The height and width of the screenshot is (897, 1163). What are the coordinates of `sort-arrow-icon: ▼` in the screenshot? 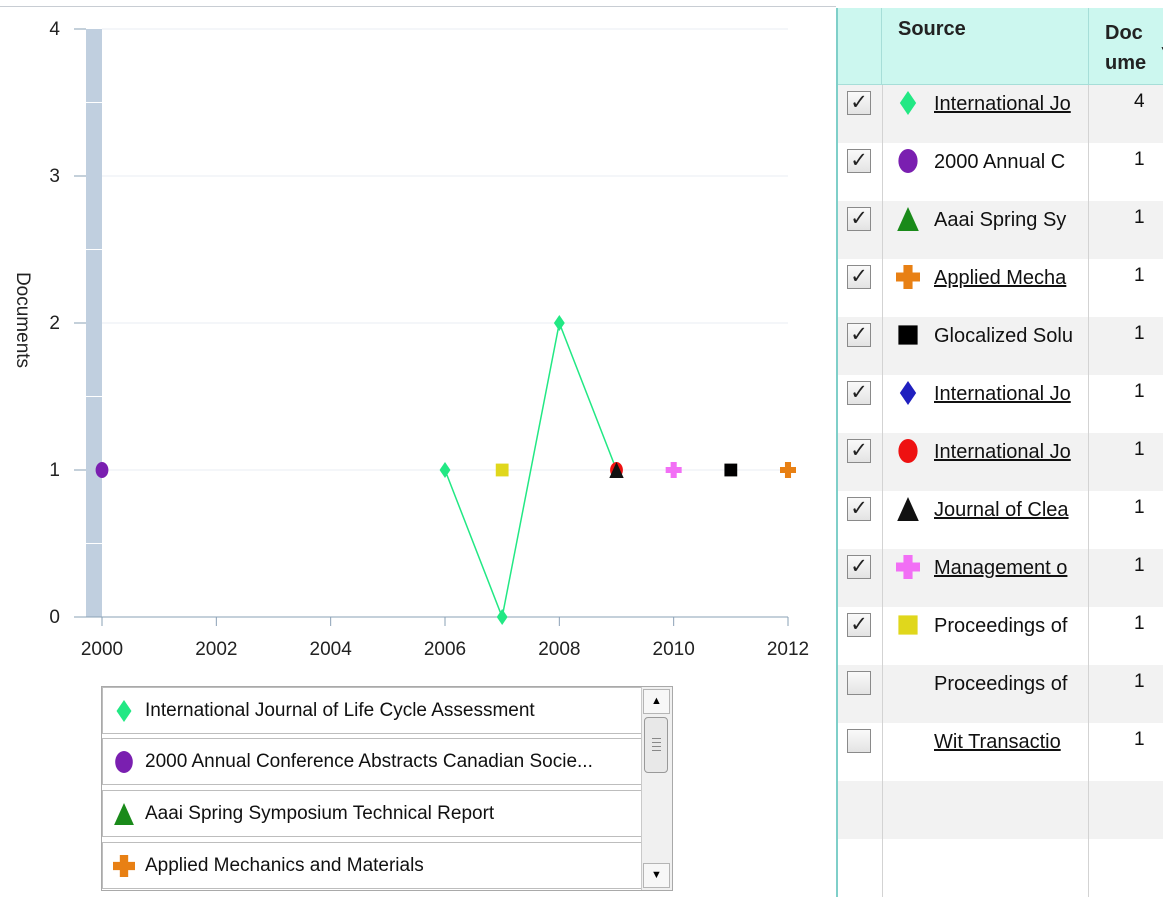 It's located at (1161, 50).